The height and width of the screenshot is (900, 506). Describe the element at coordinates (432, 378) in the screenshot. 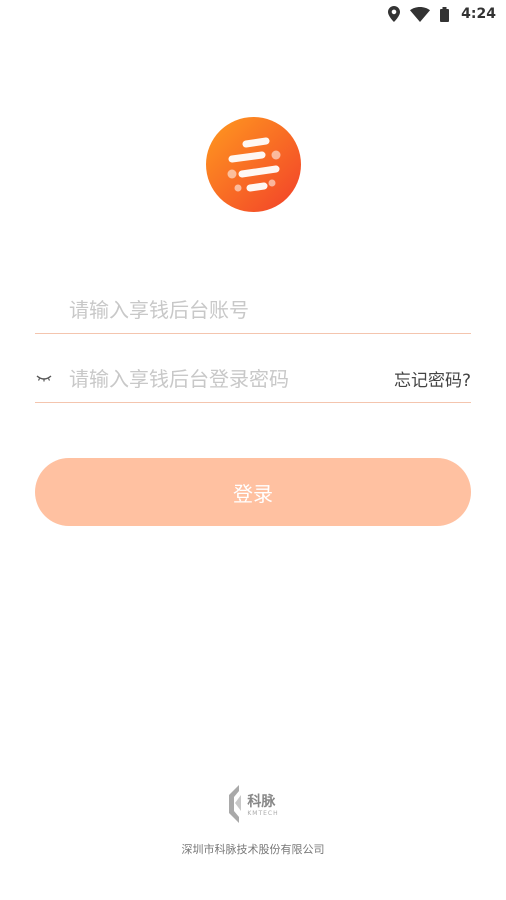

I see `forgot-password-link: 忘记密码?` at that location.